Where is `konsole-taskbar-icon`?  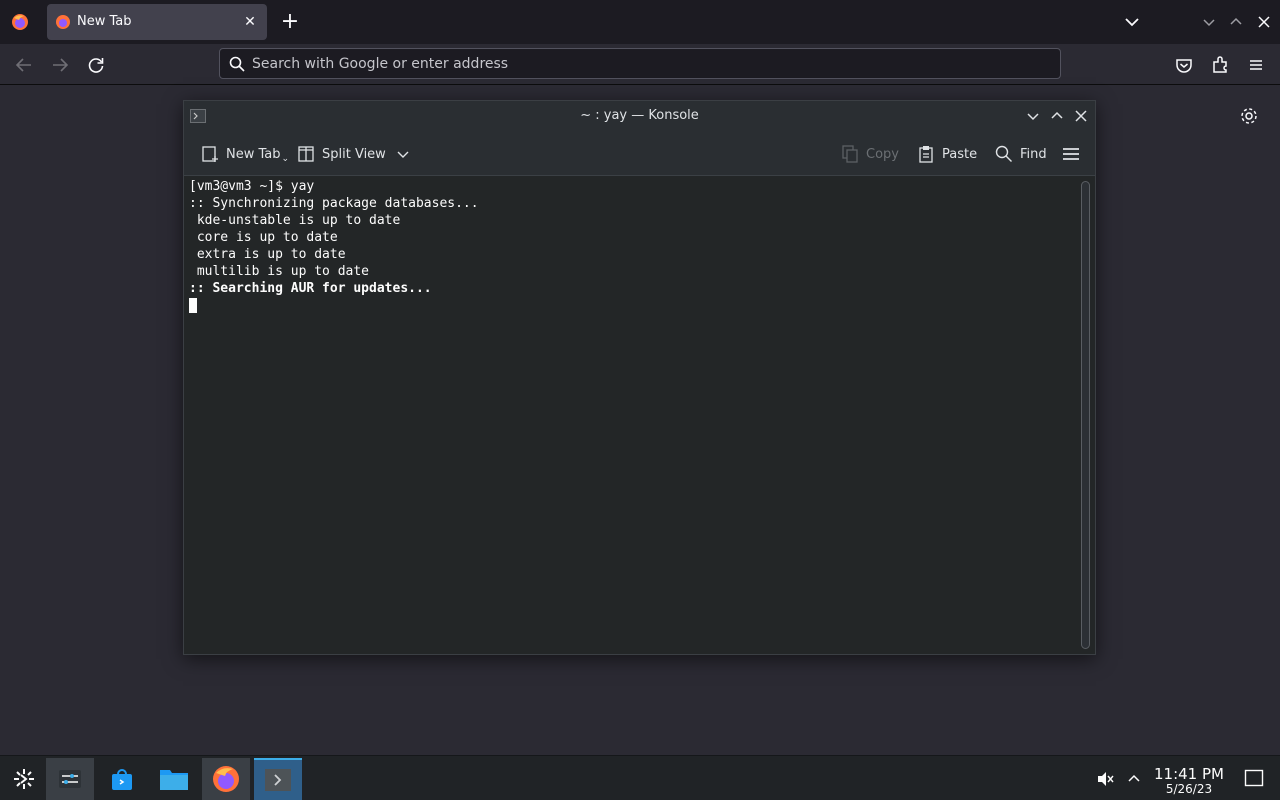 konsole-taskbar-icon is located at coordinates (278, 779).